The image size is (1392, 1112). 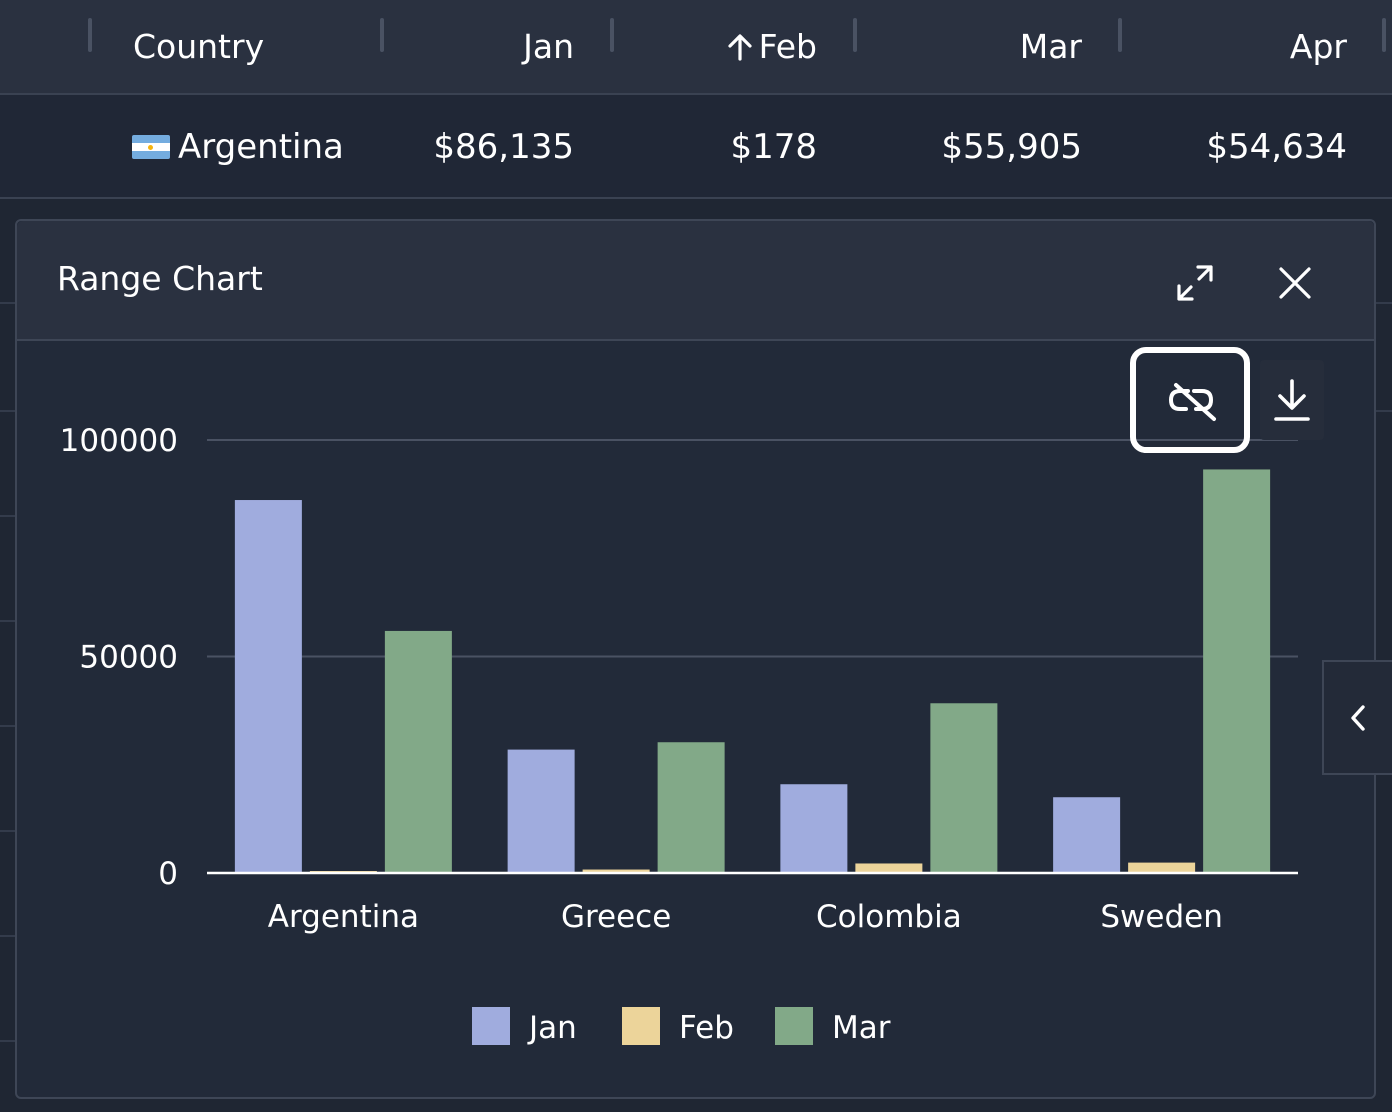 I want to click on unlink-icon, so click(x=1192, y=402).